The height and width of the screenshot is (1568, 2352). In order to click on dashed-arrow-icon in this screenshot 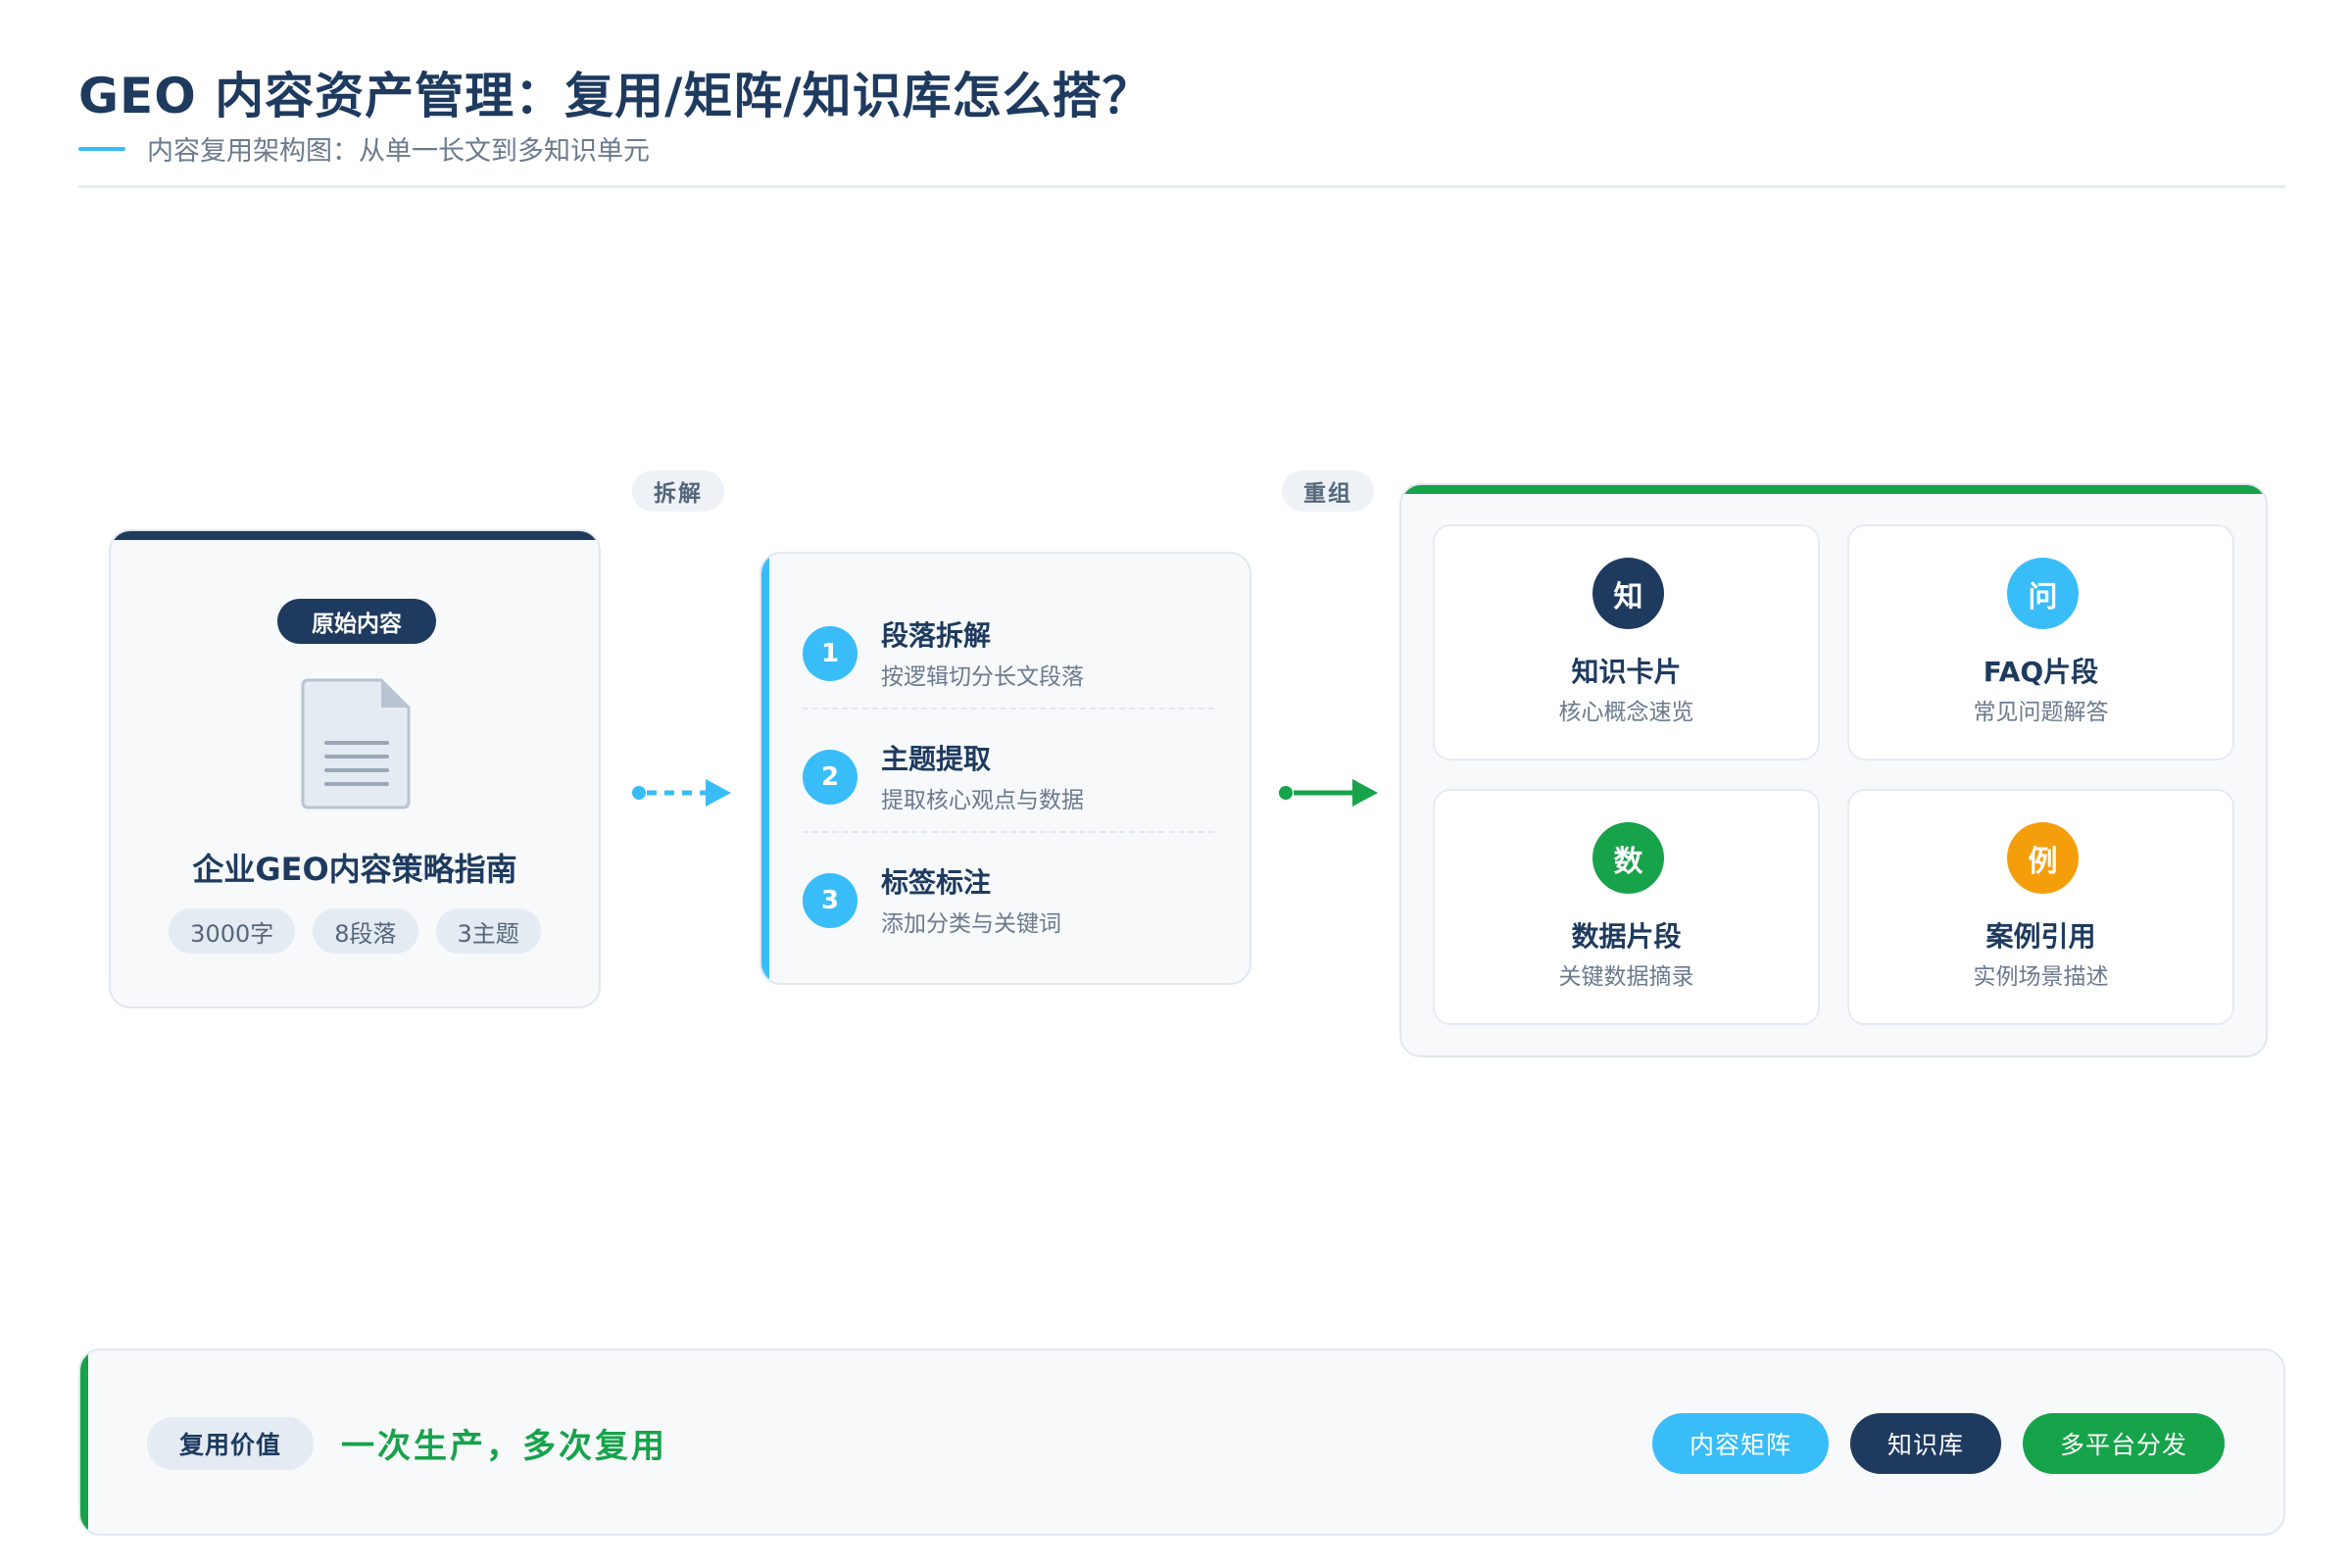, I will do `click(681, 793)`.